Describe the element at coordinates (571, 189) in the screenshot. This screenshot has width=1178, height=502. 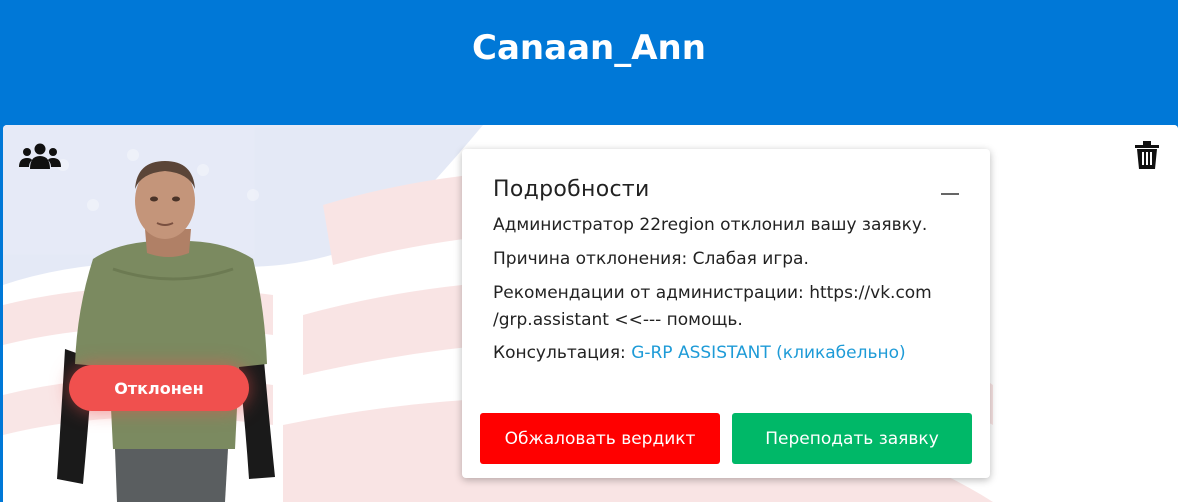
I see `details-title: Подробности` at that location.